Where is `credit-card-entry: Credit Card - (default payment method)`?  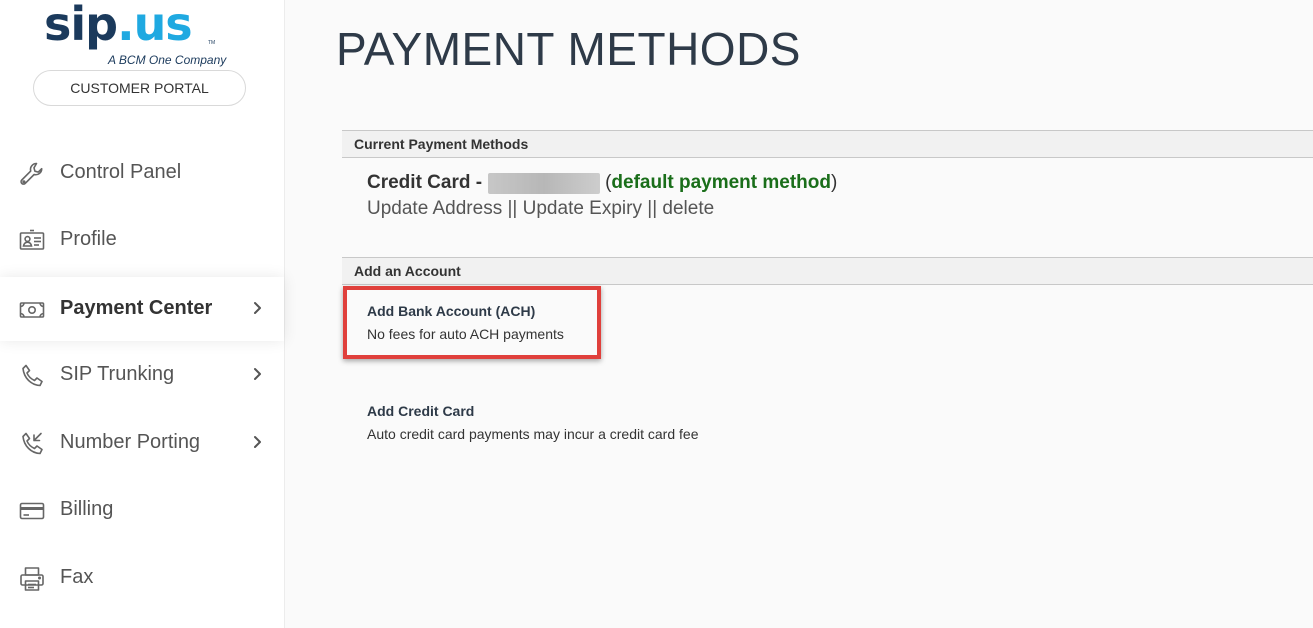 credit-card-entry: Credit Card - (default payment method) is located at coordinates (602, 183).